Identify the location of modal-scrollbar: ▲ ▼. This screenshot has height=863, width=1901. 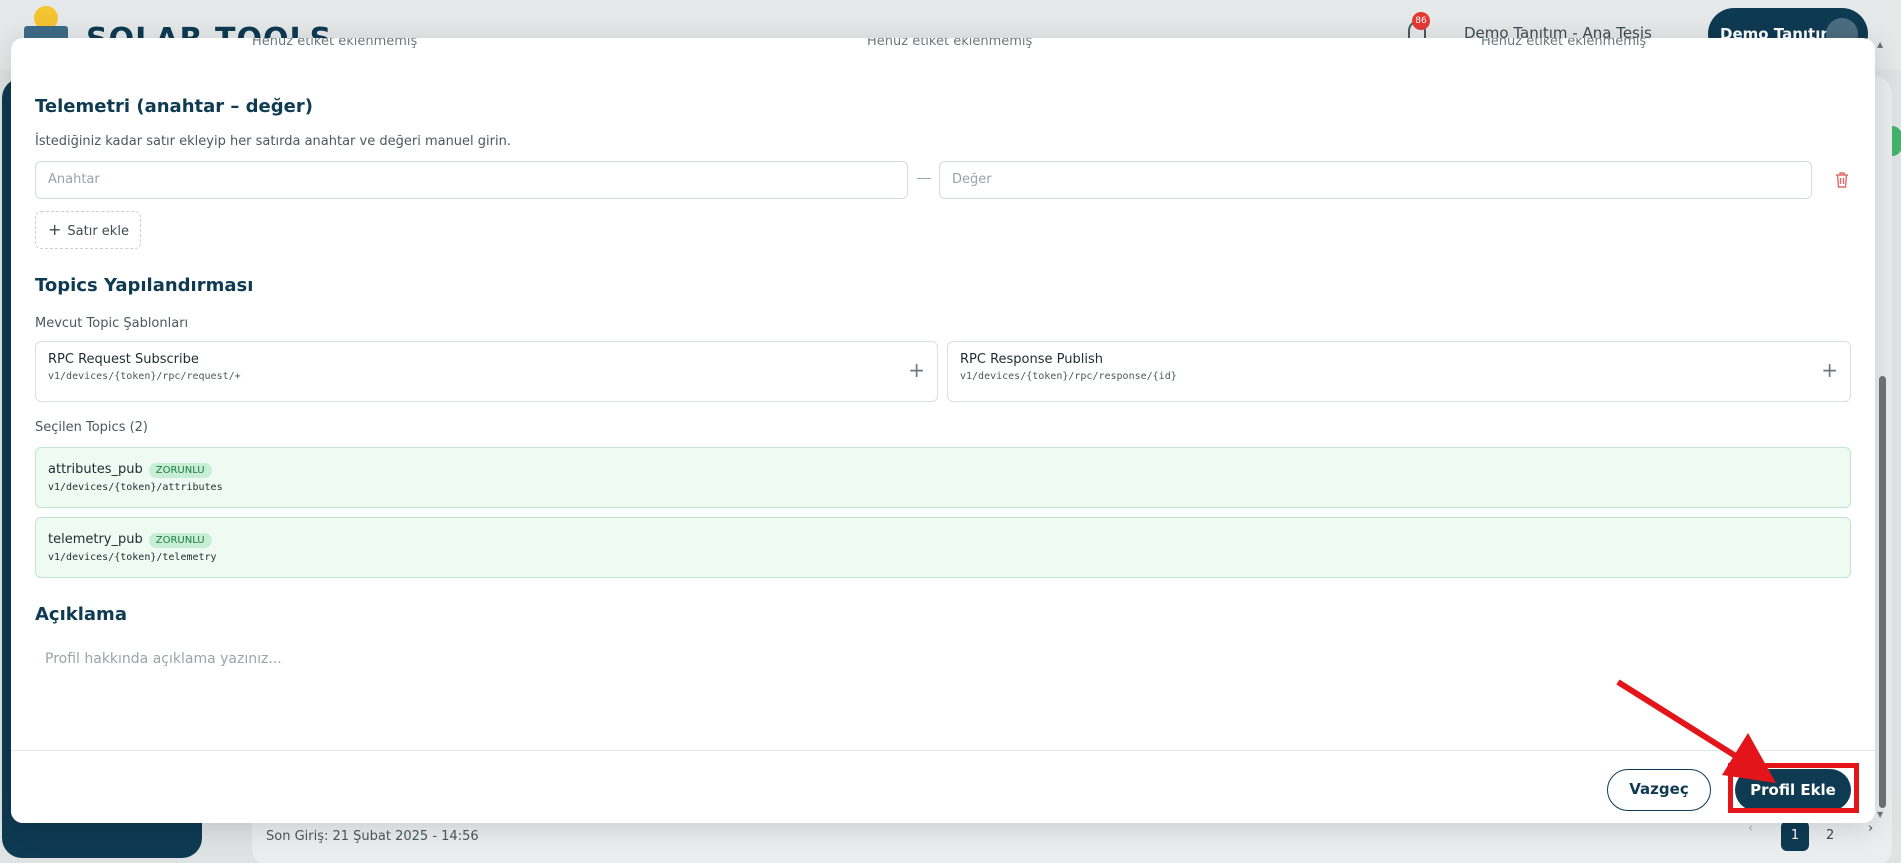
(1881, 430).